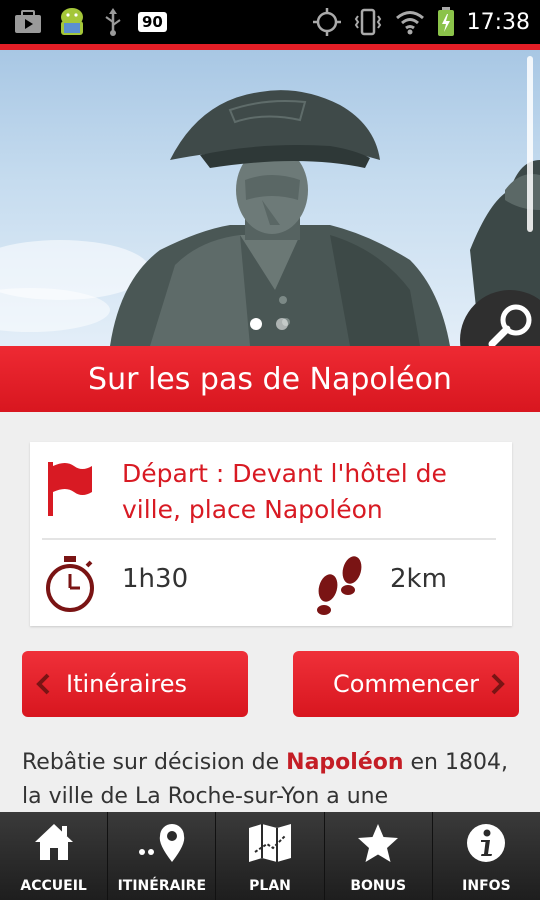  What do you see at coordinates (486, 843) in the screenshot?
I see `info-icon` at bounding box center [486, 843].